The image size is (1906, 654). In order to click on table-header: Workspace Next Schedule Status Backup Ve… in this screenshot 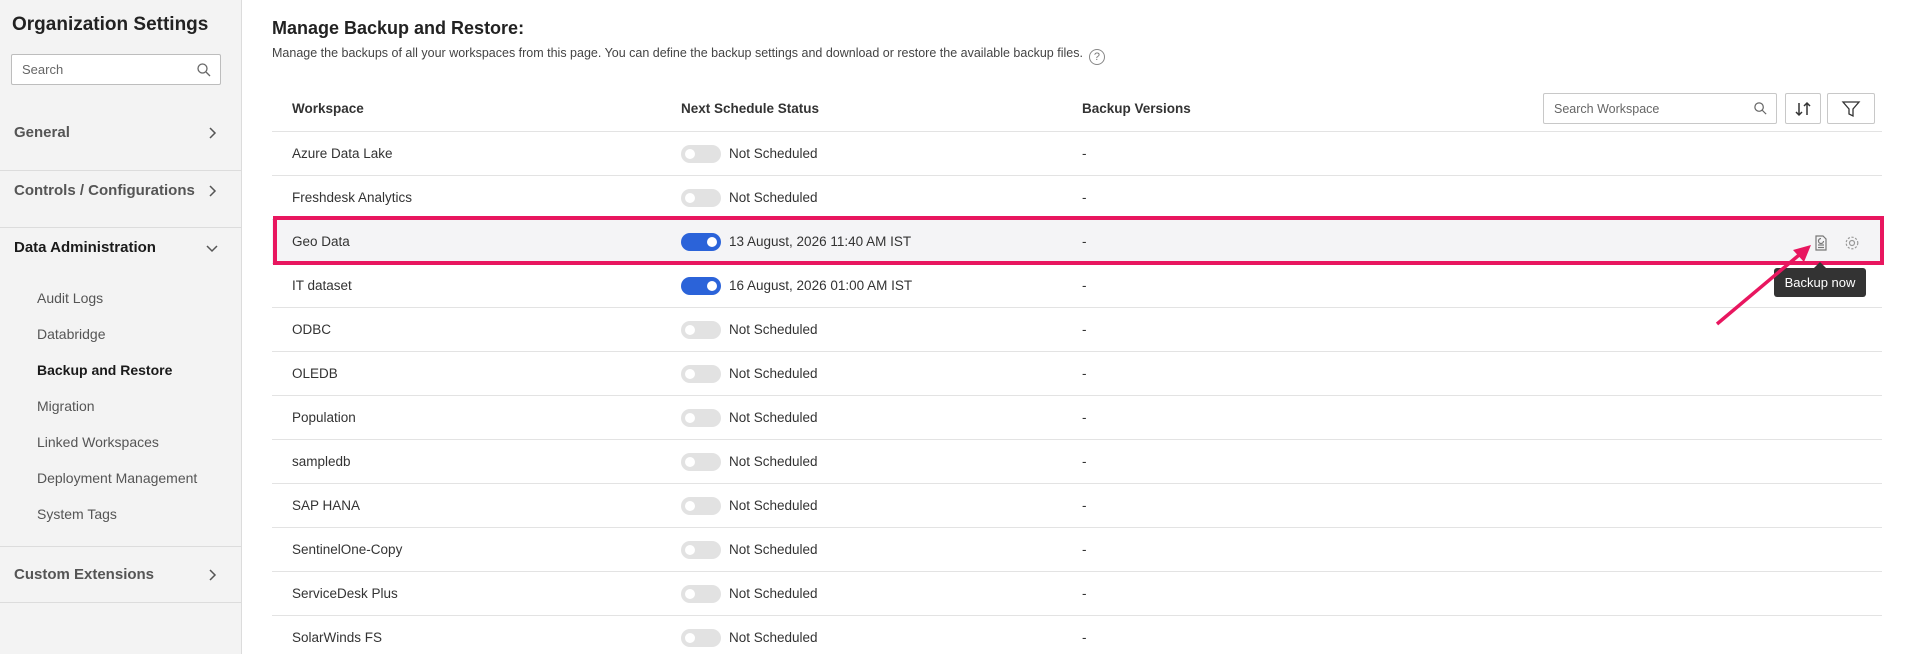, I will do `click(1077, 110)`.